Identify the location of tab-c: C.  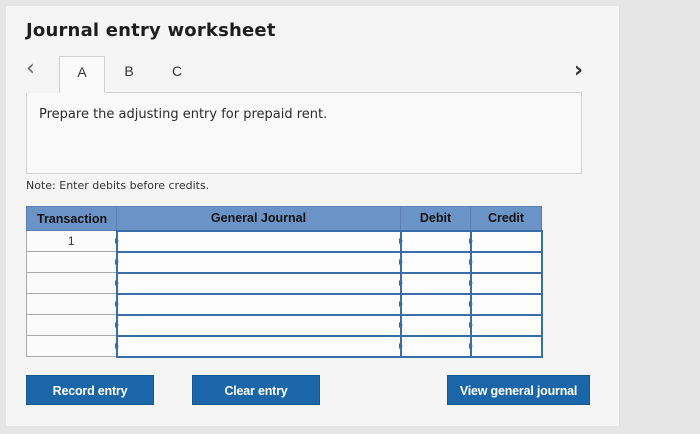
(177, 74).